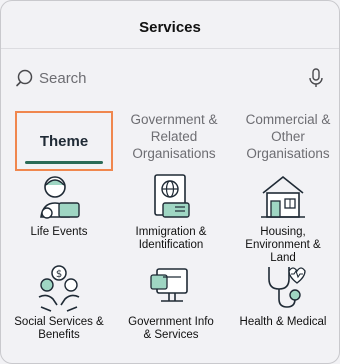 The height and width of the screenshot is (364, 340). I want to click on tab-theme: Theme, so click(64, 141).